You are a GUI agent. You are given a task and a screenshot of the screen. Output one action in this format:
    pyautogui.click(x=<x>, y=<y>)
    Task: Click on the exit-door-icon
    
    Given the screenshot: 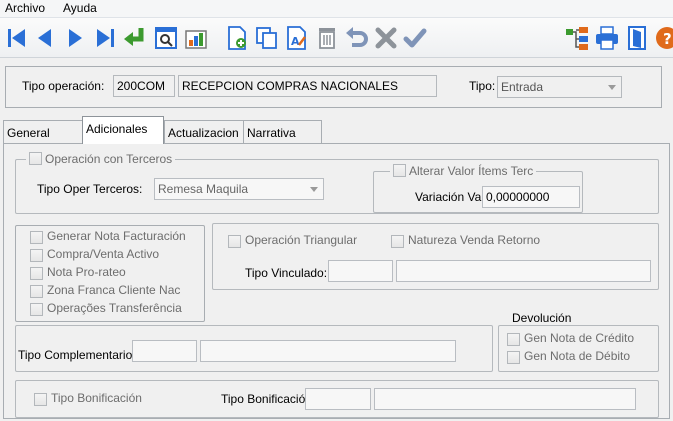 What is the action you would take?
    pyautogui.click(x=637, y=38)
    